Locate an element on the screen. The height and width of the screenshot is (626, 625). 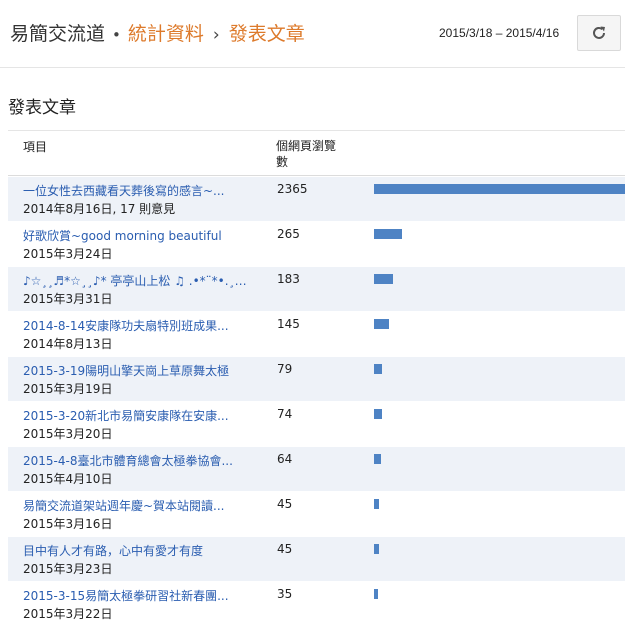
post-date: 2015年3月19日 is located at coordinates (68, 389).